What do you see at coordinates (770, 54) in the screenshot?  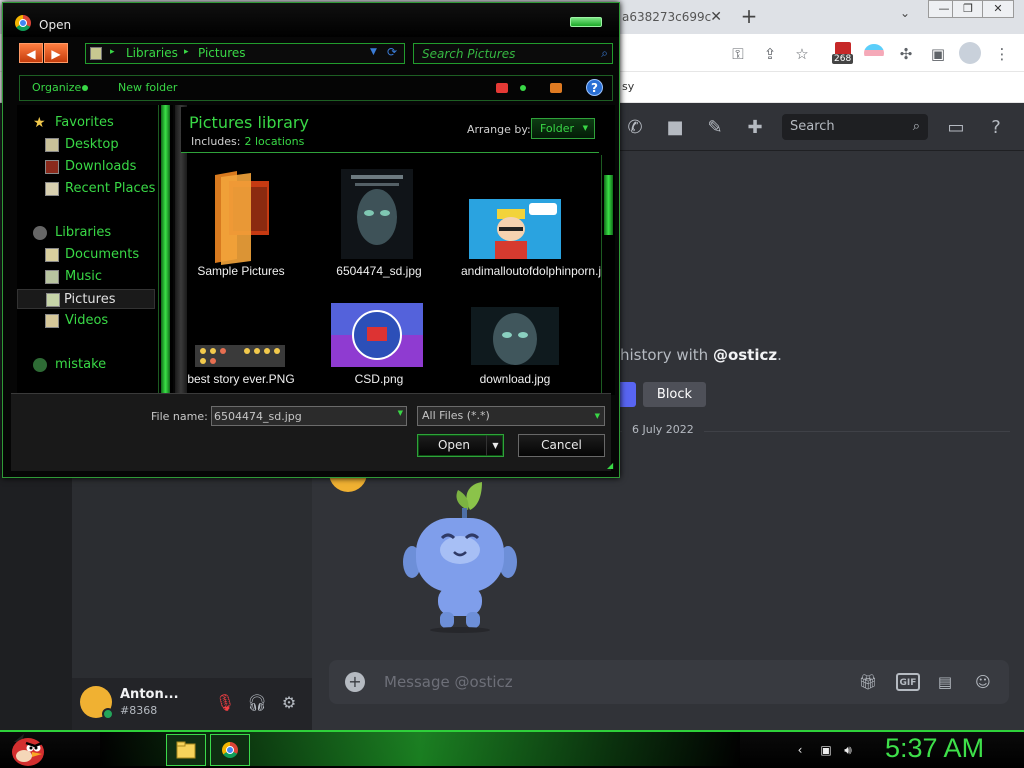 I see `share-icon: ⇪` at bounding box center [770, 54].